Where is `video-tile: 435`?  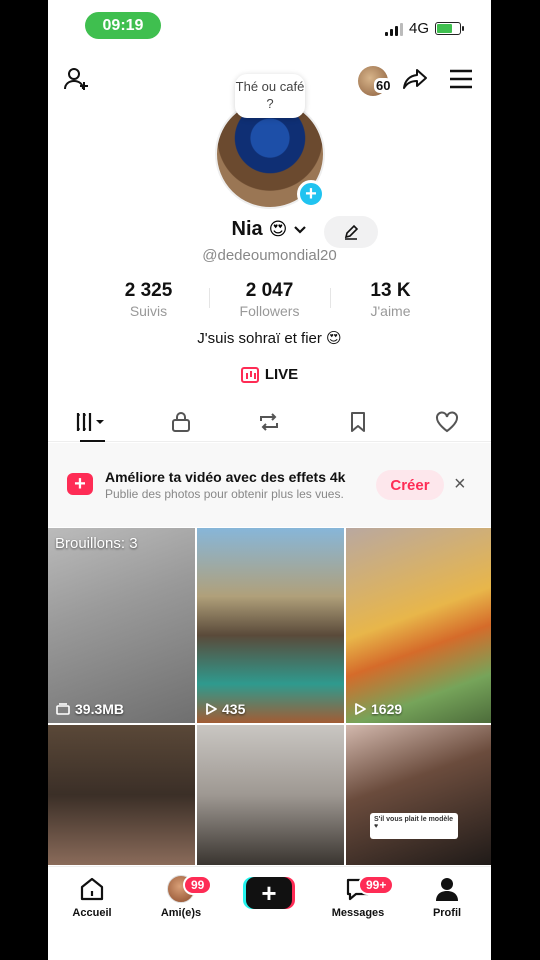 video-tile: 435 is located at coordinates (270, 625).